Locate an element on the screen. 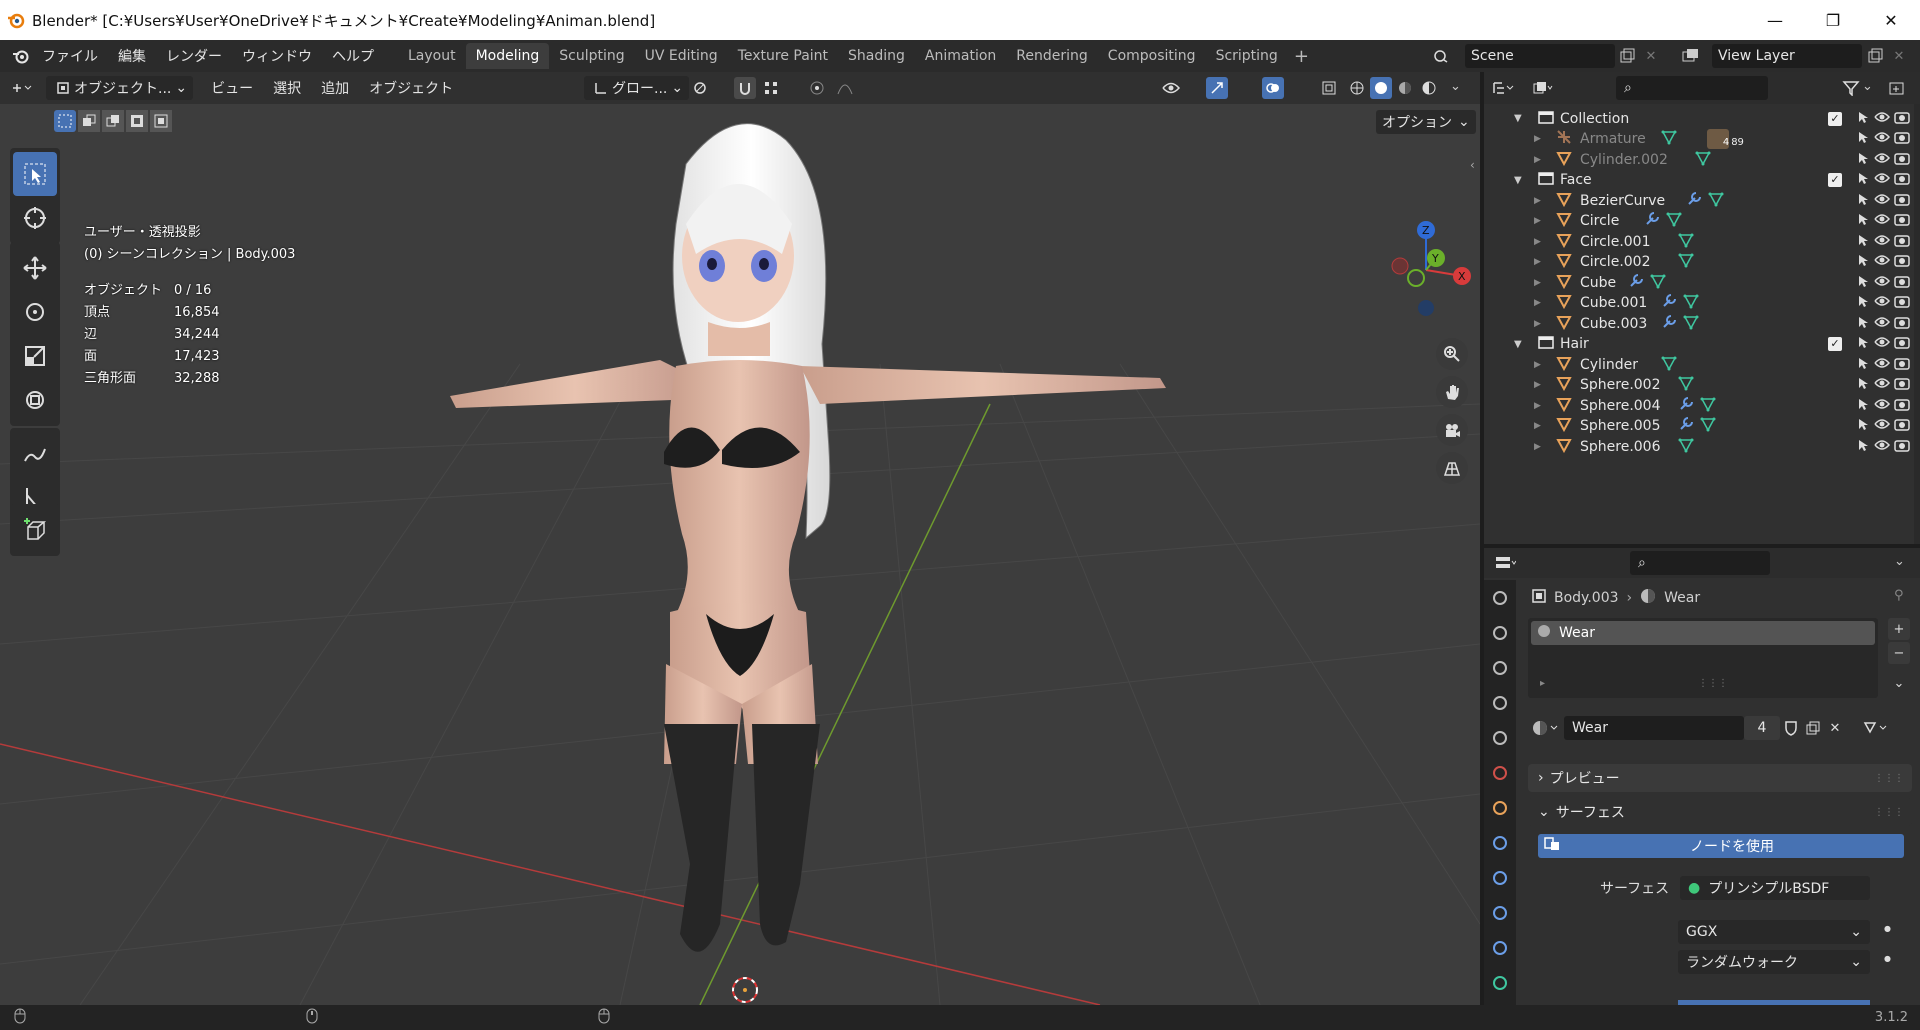 This screenshot has height=1030, width=1920. minimize-button: — is located at coordinates (1775, 20).